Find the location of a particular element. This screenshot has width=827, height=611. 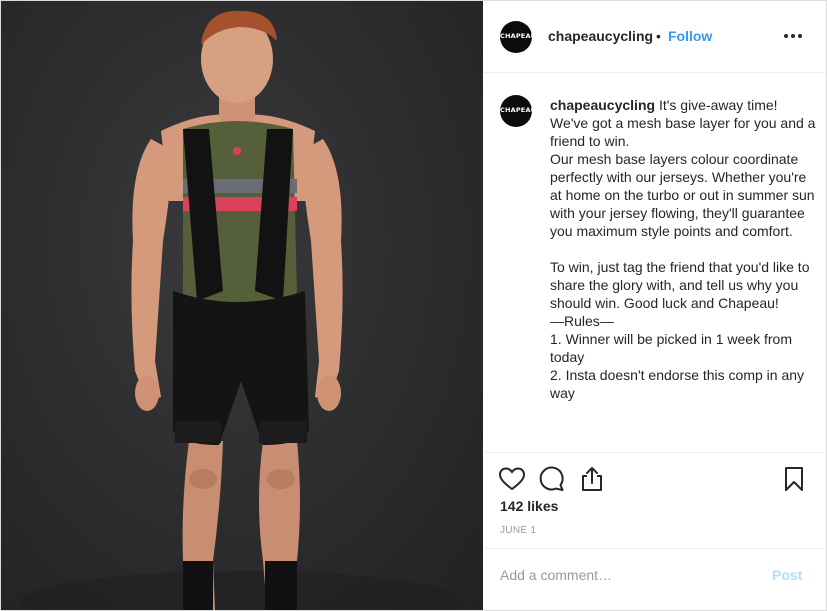

header-username: chapeaucycling is located at coordinates (600, 36).